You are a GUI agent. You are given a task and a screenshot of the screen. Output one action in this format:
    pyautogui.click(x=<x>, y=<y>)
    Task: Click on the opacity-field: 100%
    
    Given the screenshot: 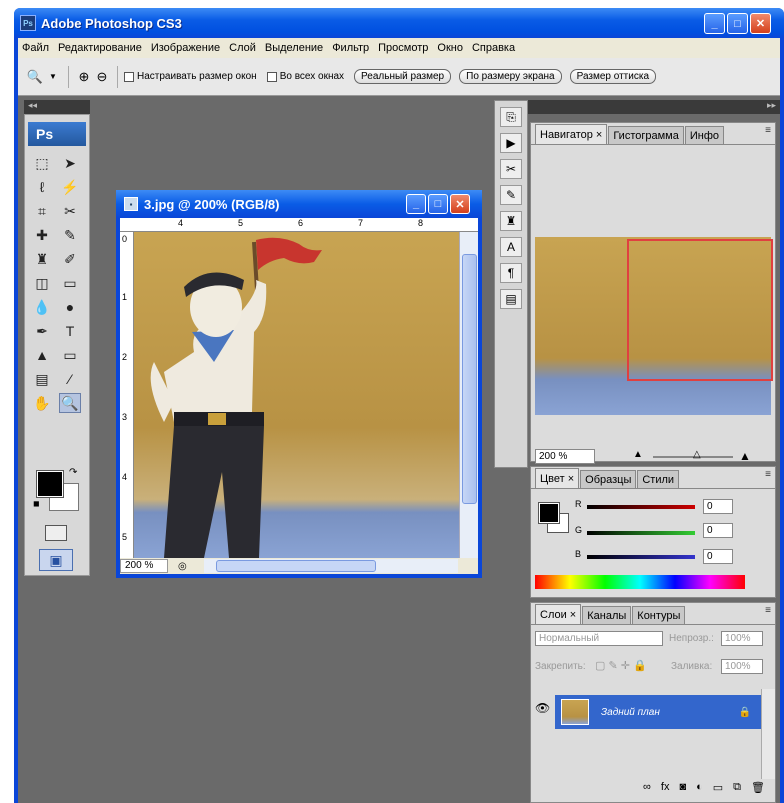 What is the action you would take?
    pyautogui.click(x=742, y=638)
    